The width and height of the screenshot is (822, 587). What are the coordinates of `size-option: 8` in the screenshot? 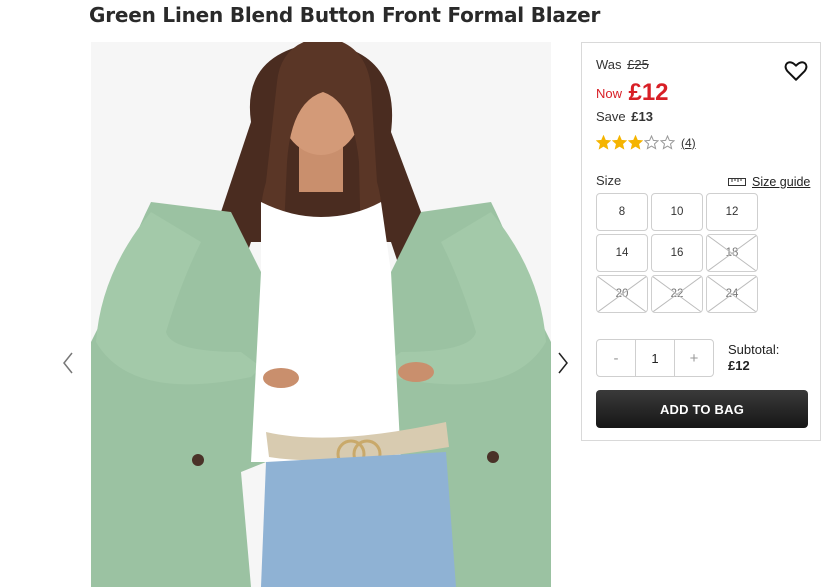 It's located at (622, 212).